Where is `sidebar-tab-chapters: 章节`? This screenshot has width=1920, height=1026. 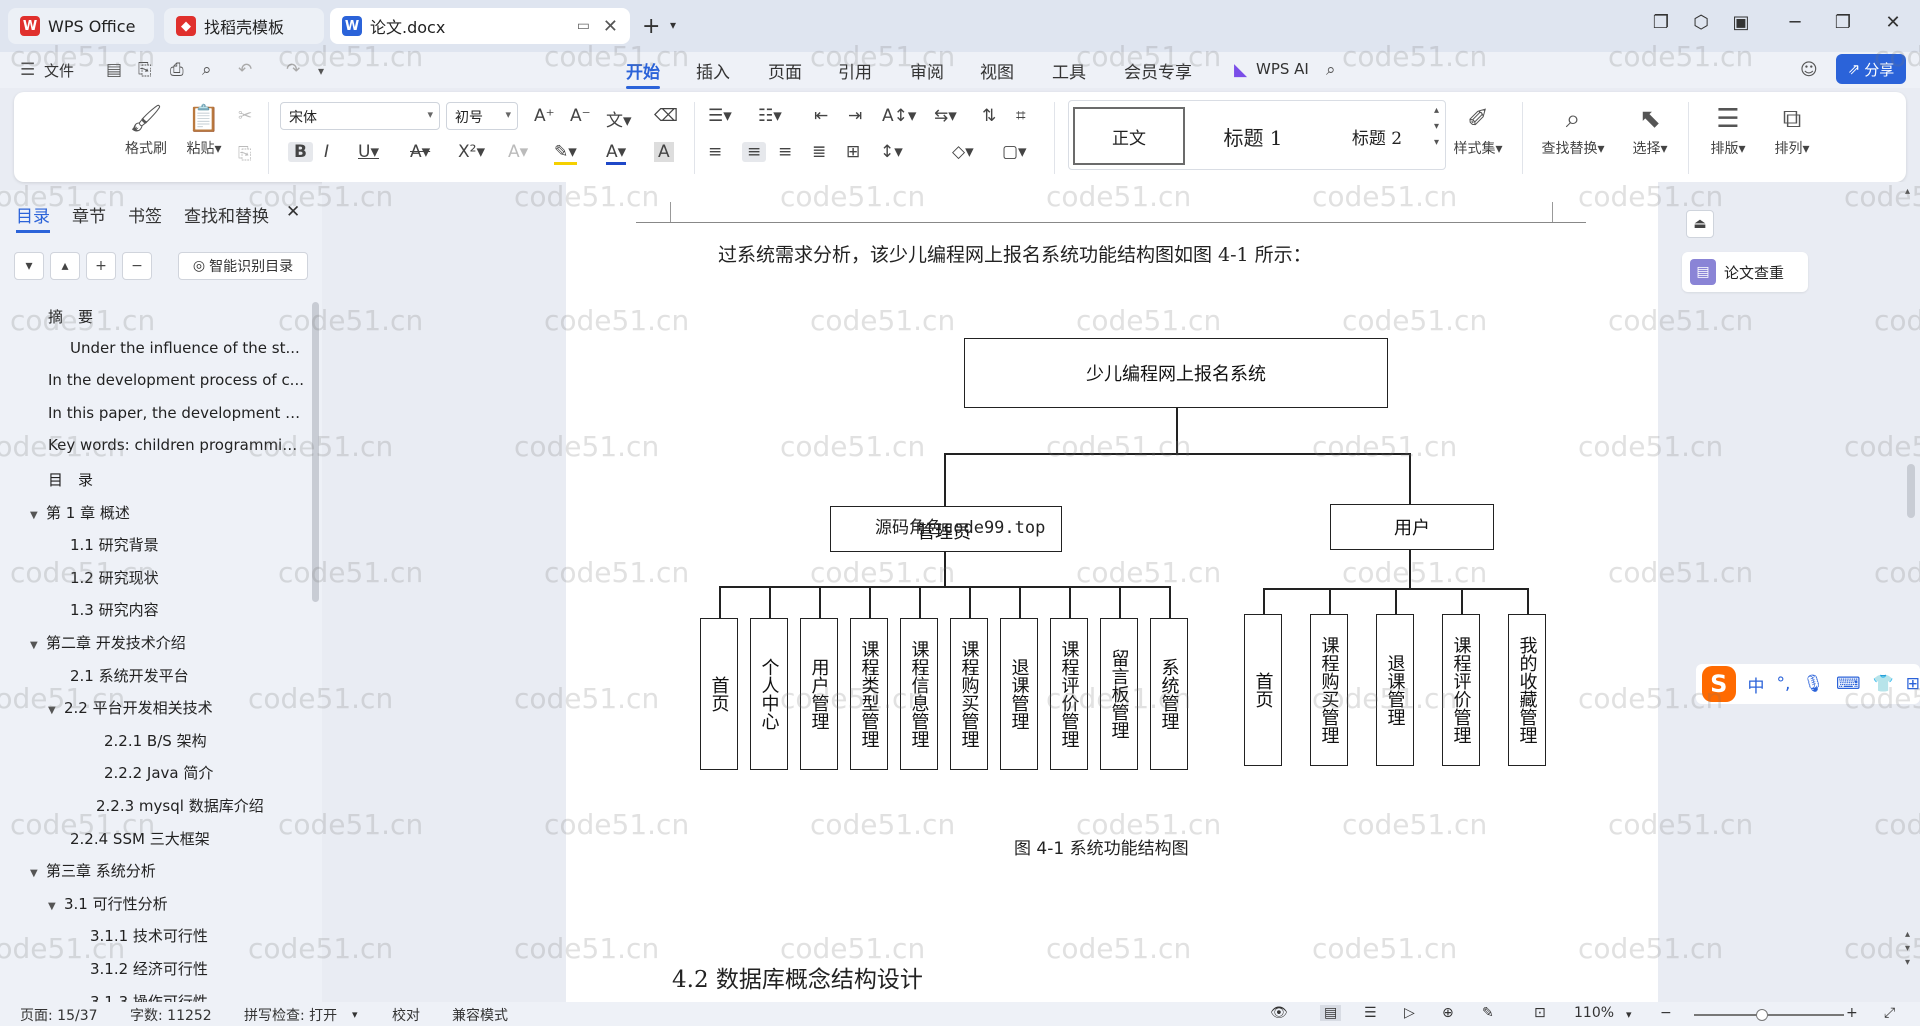 sidebar-tab-chapters: 章节 is located at coordinates (89, 214).